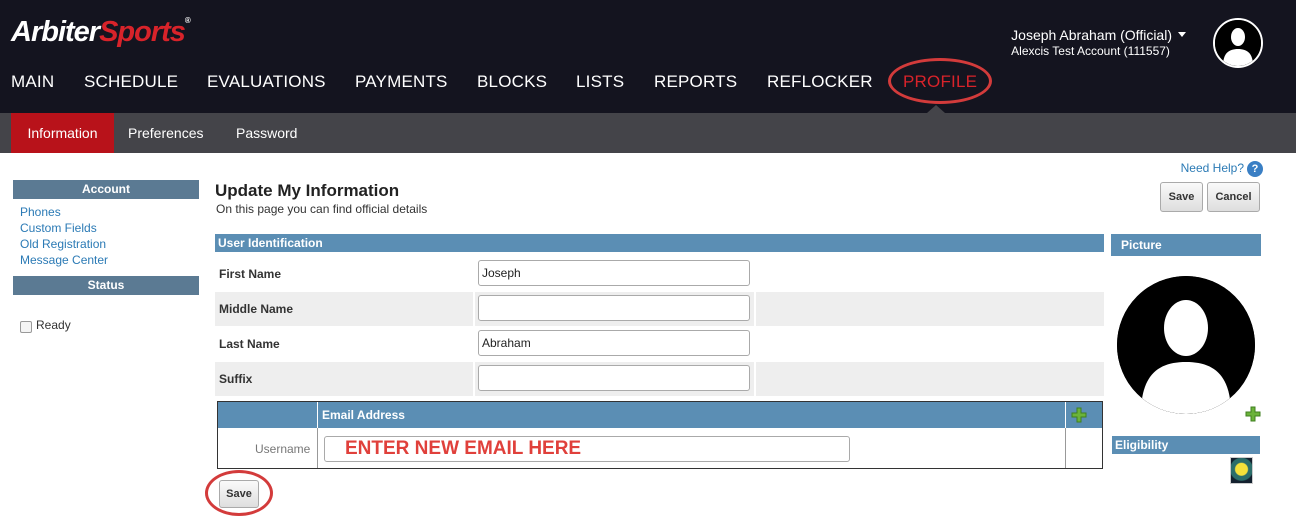 This screenshot has width=1296, height=523. Describe the element at coordinates (660, 415) in the screenshot. I see `email-table-header: Email Address` at that location.